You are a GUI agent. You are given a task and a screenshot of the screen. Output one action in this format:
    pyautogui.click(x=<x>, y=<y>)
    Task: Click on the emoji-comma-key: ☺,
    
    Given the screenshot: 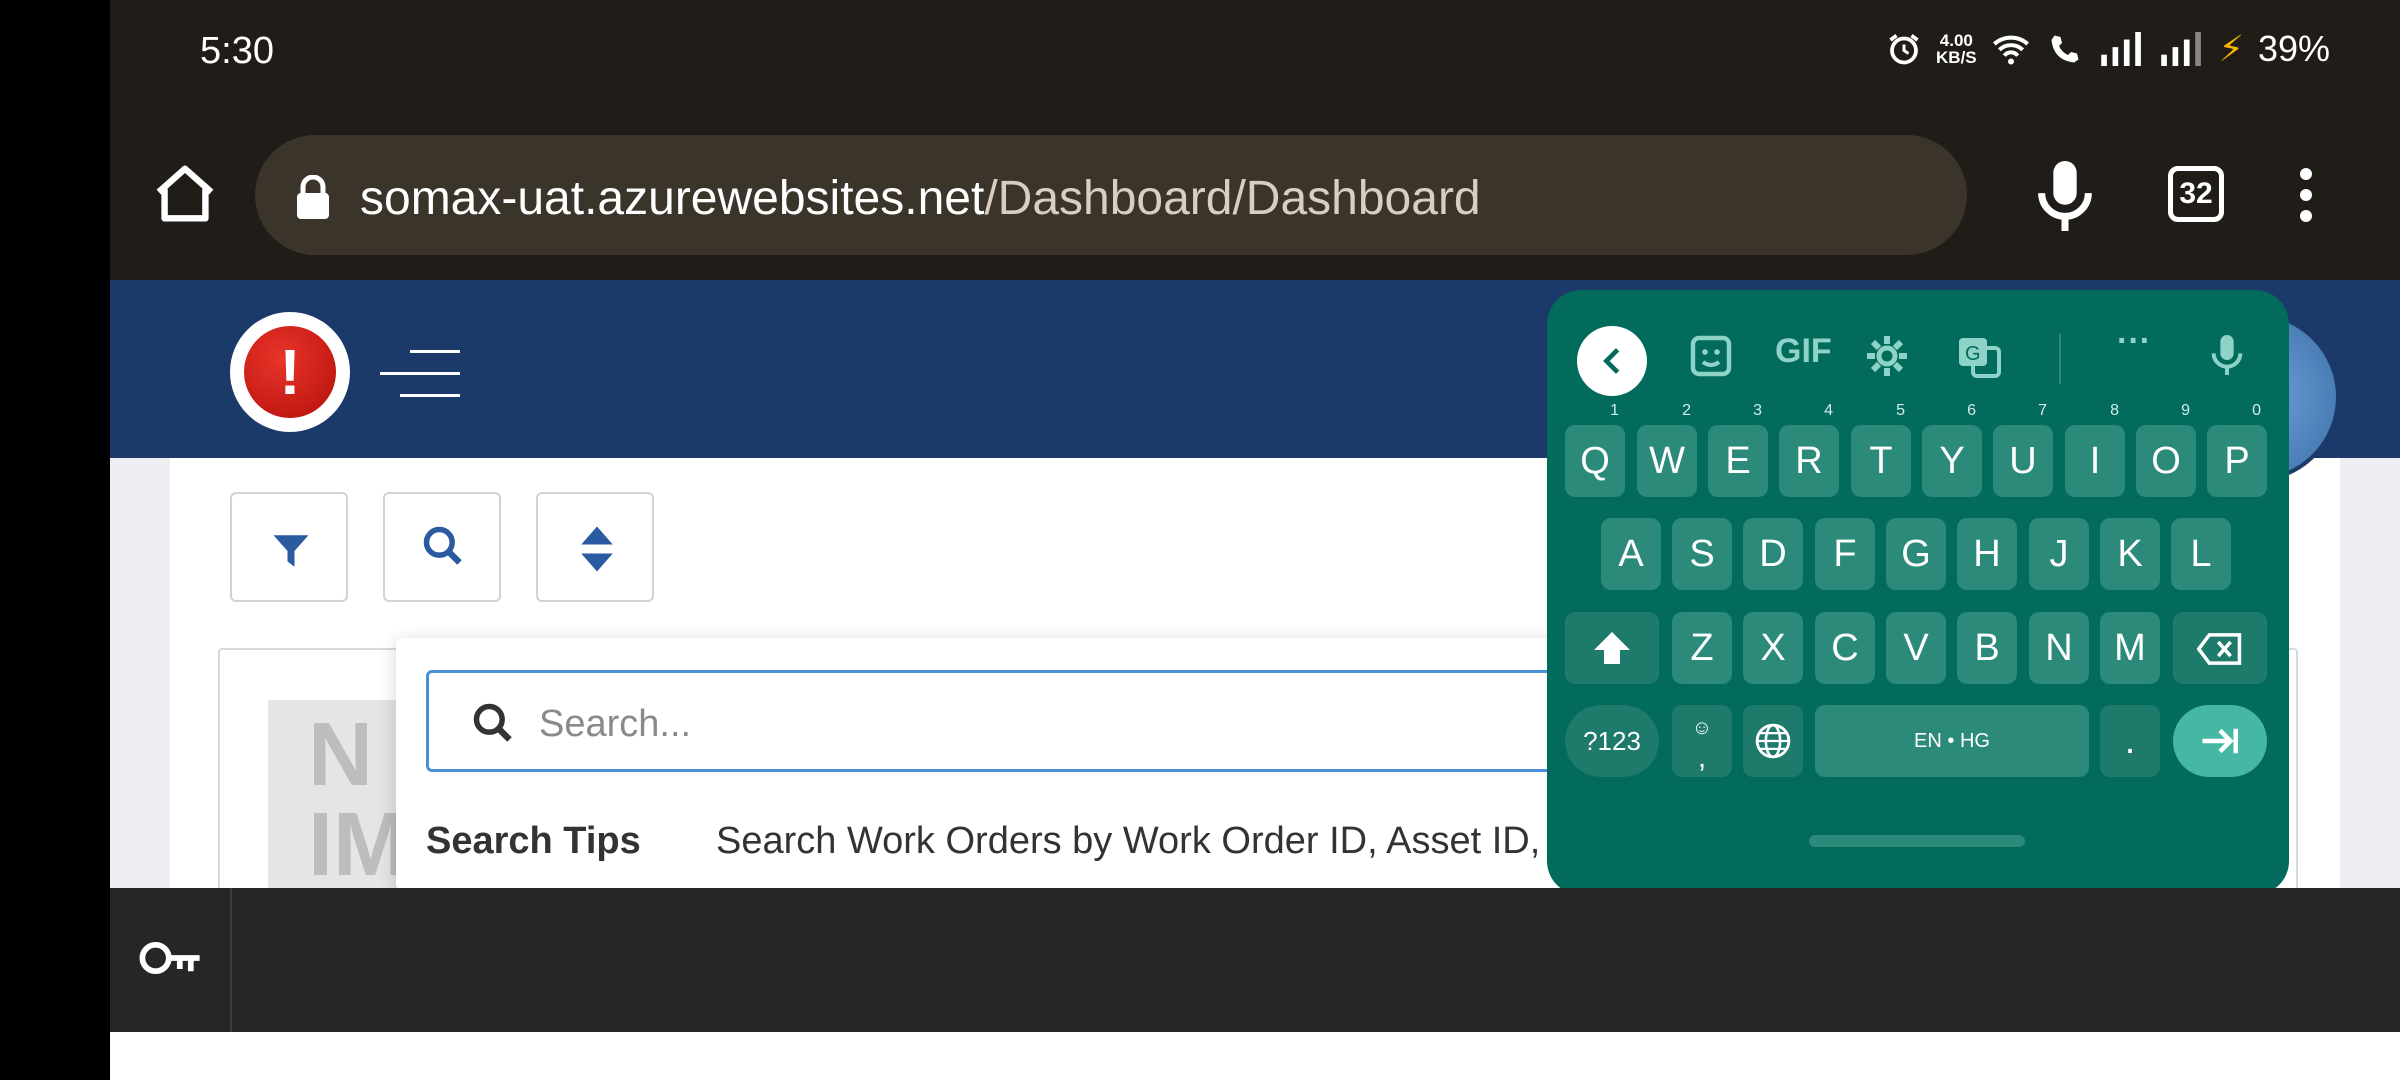 What is the action you would take?
    pyautogui.click(x=1702, y=741)
    